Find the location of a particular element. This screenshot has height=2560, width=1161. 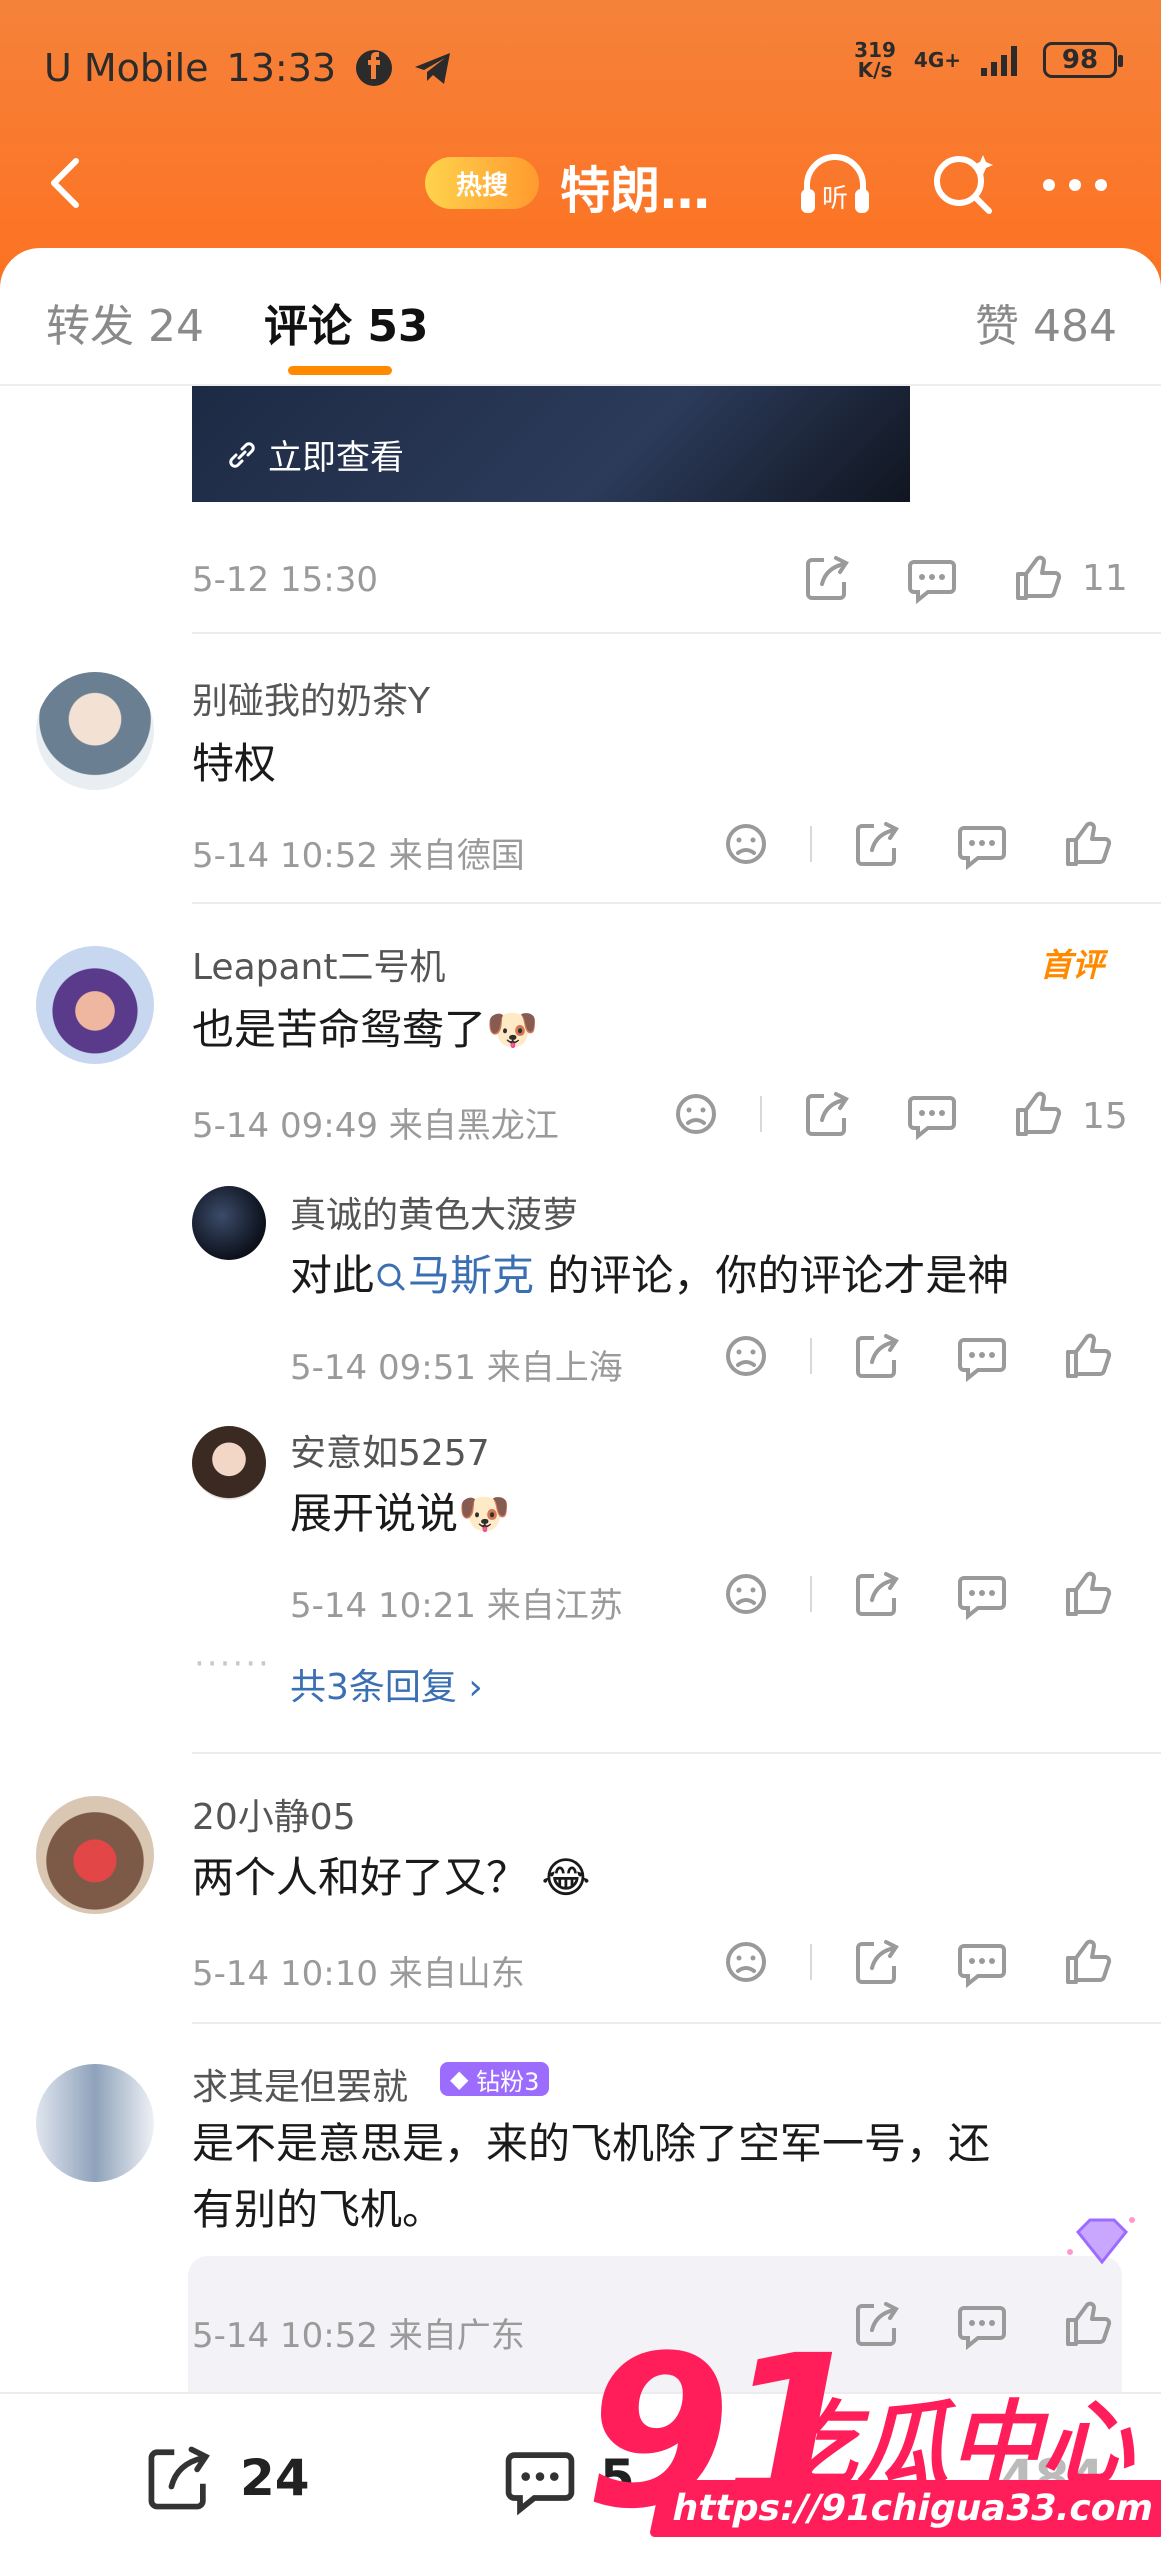

reply-text: 对此 马斯克 的评论，你的评论才是神 is located at coordinates (649, 1272).